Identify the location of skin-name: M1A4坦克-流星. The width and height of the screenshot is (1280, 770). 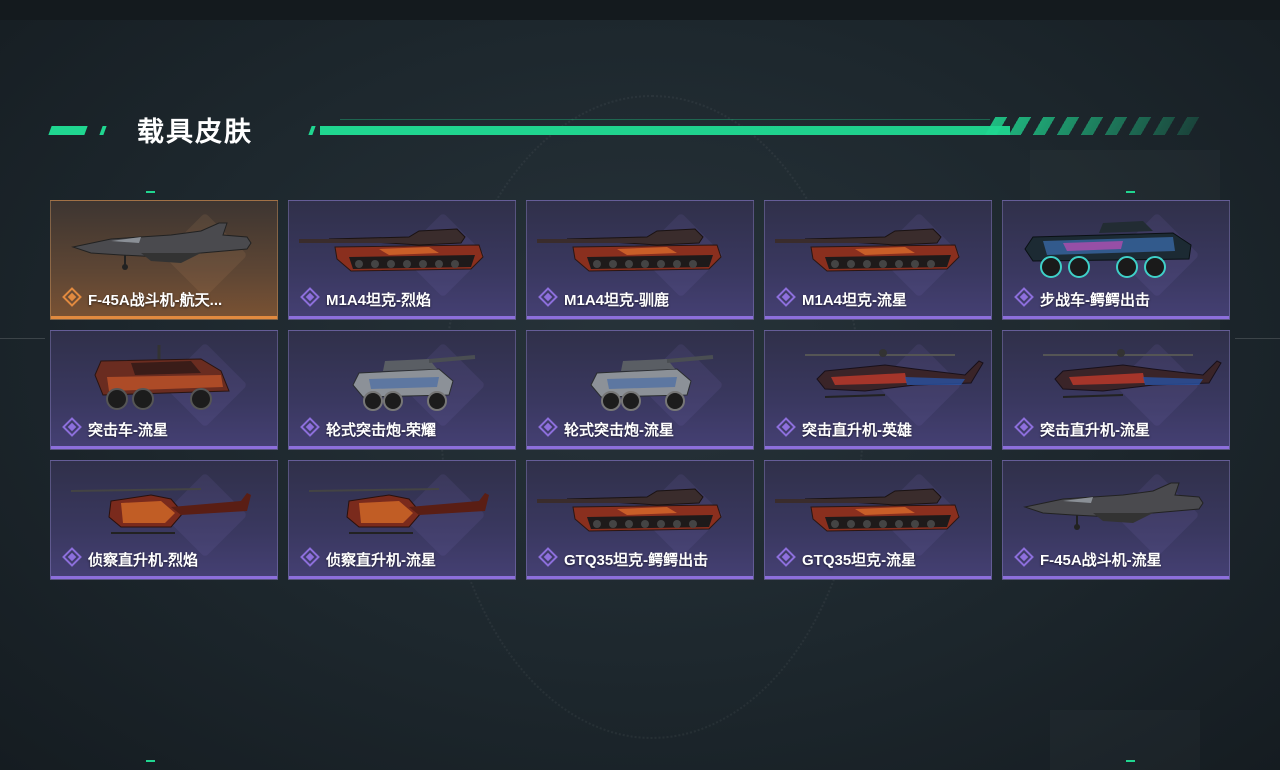
(855, 300).